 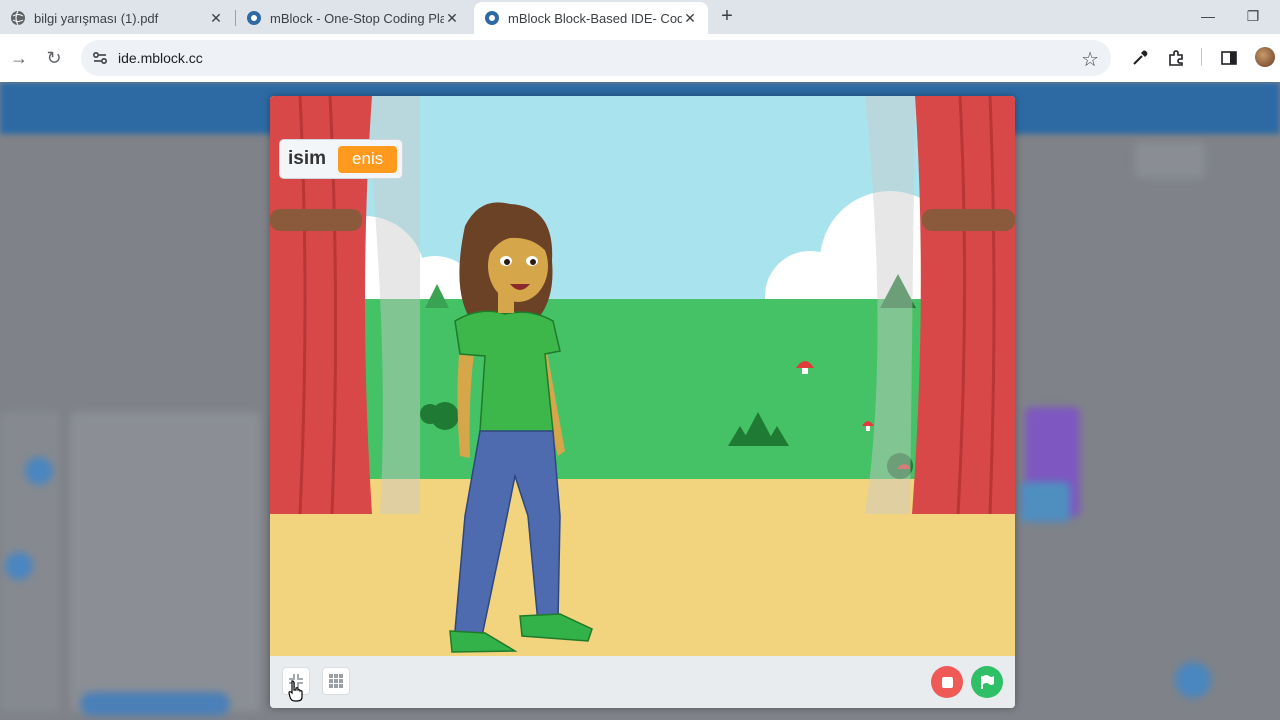 I want to click on restore-button: ❐, so click(x=1253, y=16).